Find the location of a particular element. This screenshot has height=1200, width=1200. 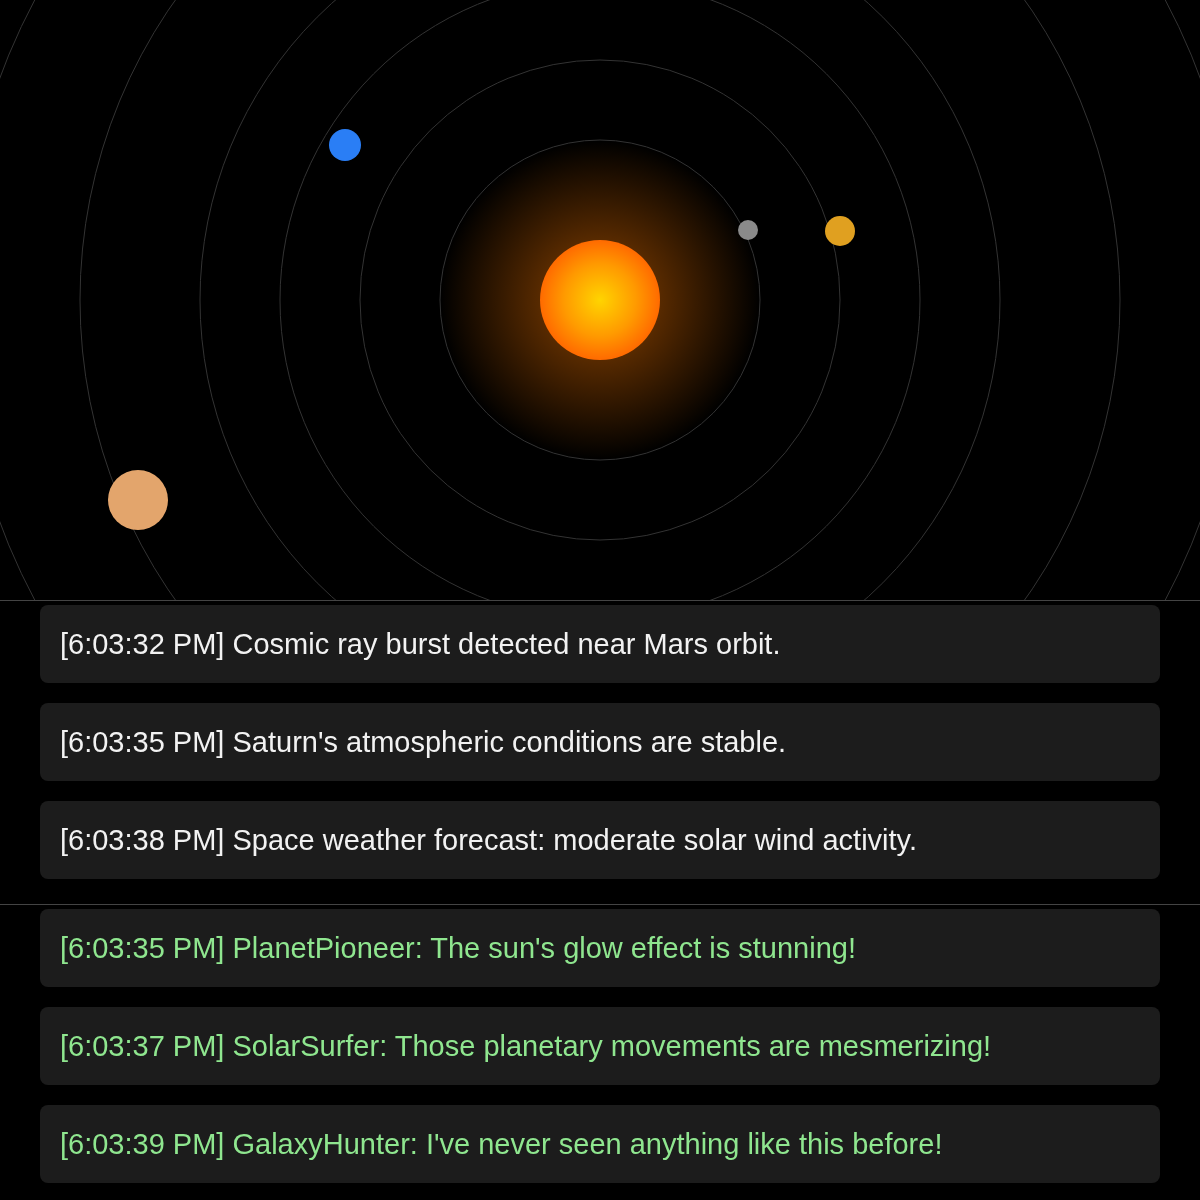

chat-message: [6:03:35 PM] PlanetPioneer: The sun's glow effect is stunning! is located at coordinates (600, 948).